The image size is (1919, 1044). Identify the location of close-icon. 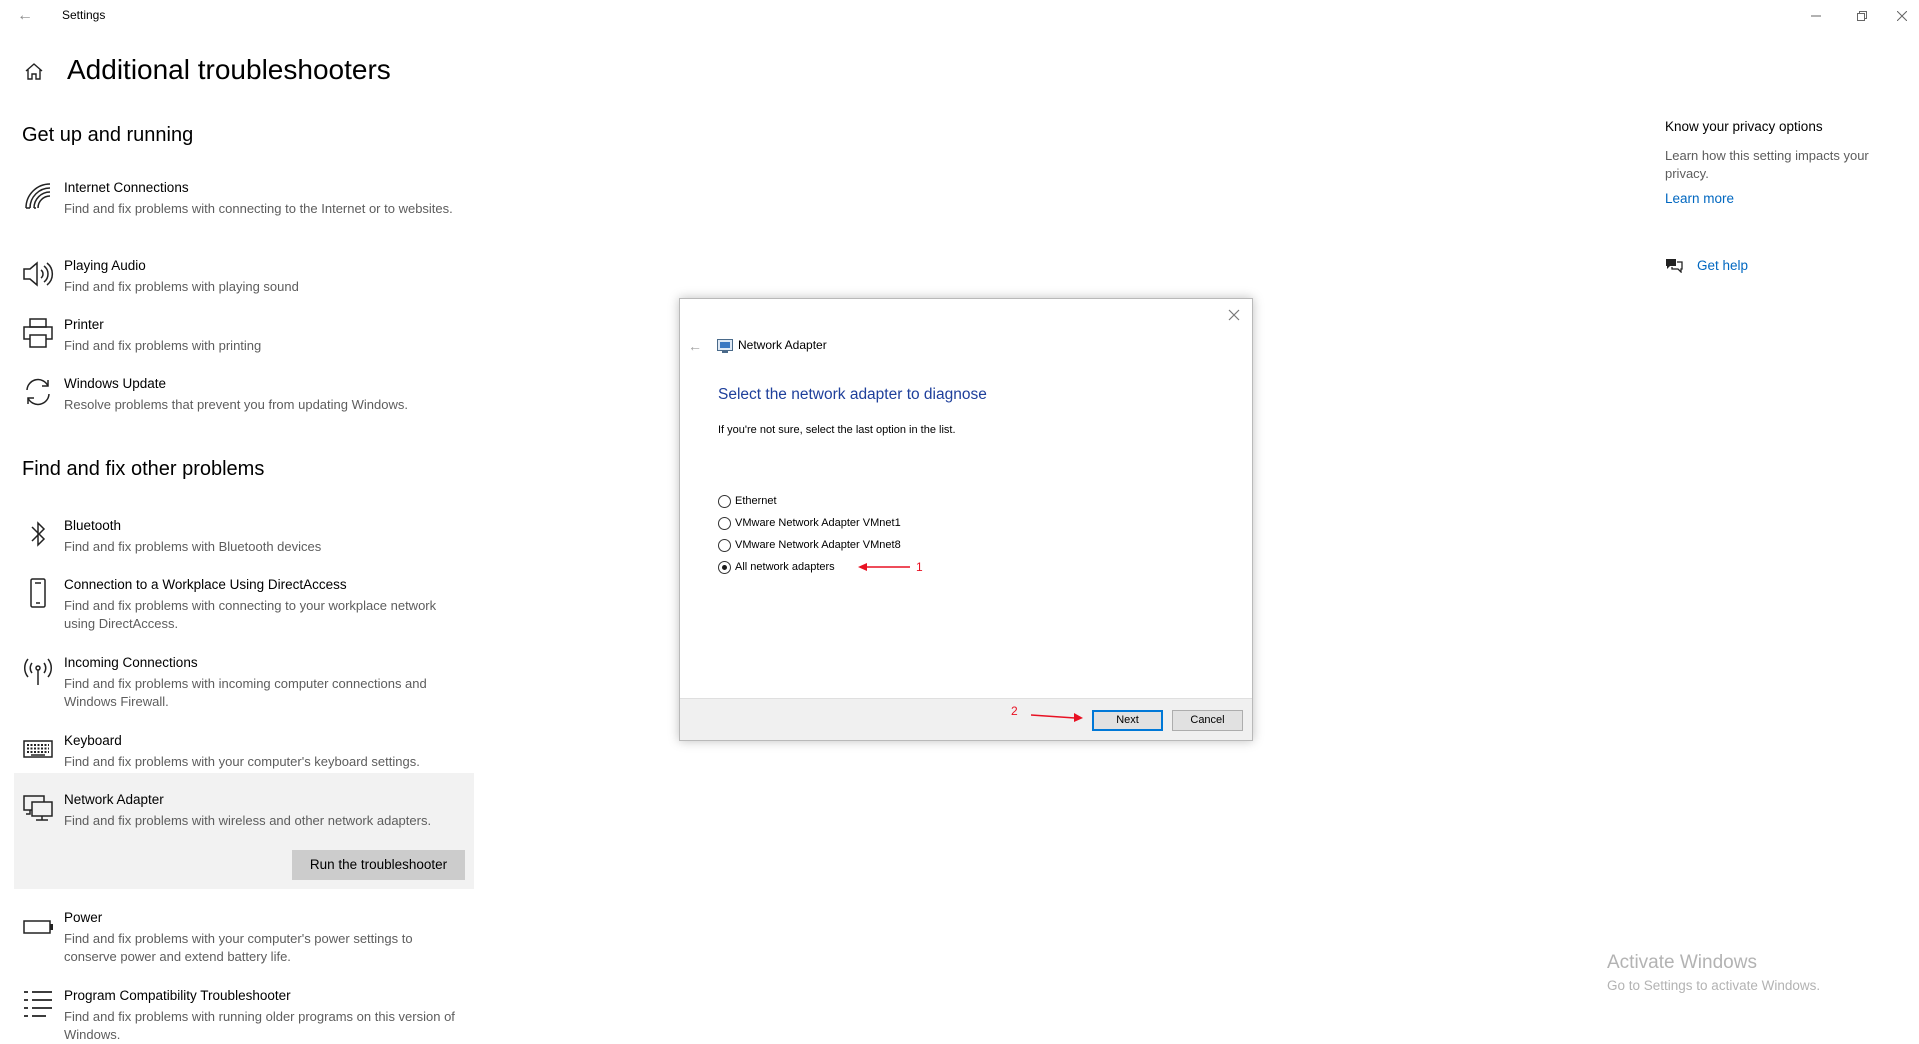
(1902, 16).